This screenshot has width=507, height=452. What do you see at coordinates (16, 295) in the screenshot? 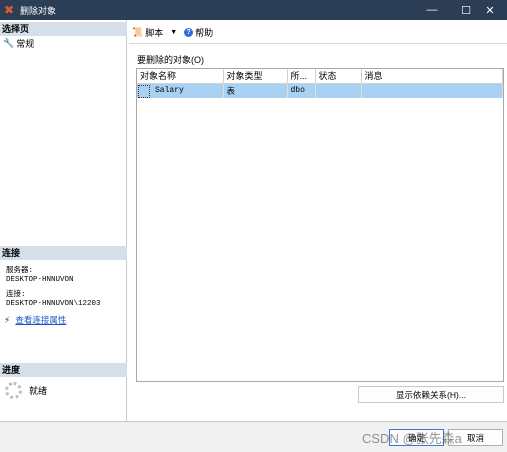
I see `connection-label: 连接:` at bounding box center [16, 295].